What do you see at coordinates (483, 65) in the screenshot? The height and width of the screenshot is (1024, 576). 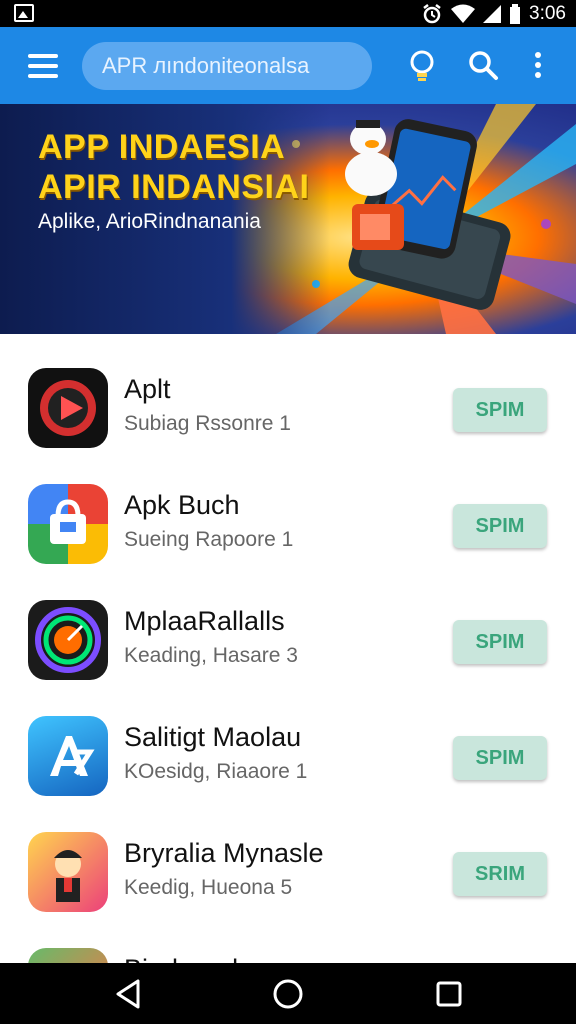 I see `search-icon` at bounding box center [483, 65].